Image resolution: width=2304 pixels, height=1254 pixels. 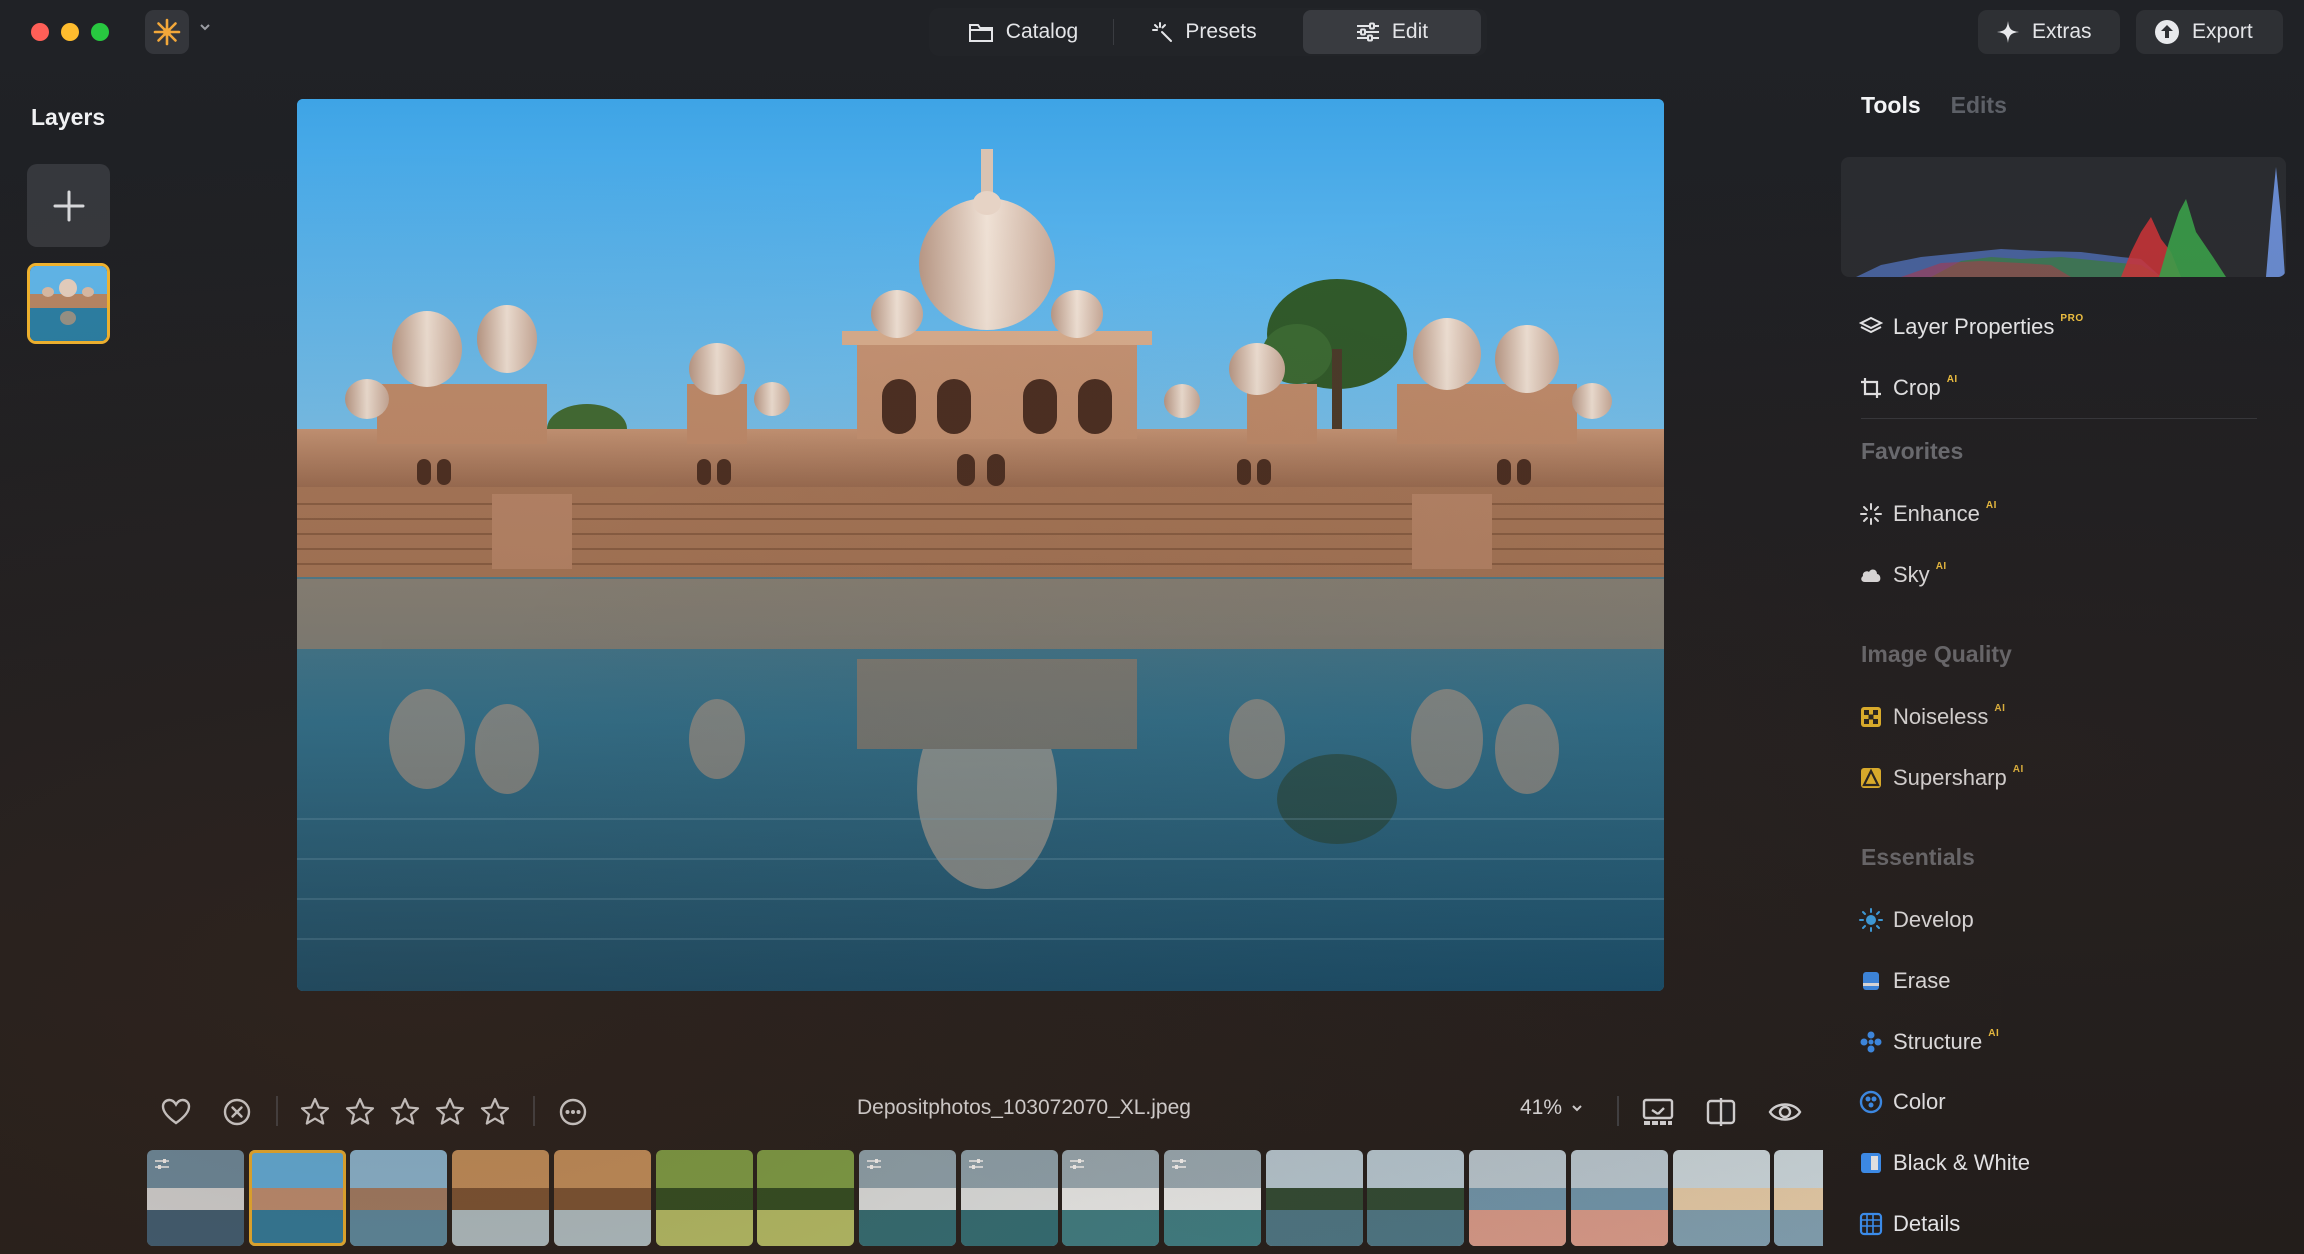 What do you see at coordinates (100, 32) in the screenshot?
I see `maximize-window-button` at bounding box center [100, 32].